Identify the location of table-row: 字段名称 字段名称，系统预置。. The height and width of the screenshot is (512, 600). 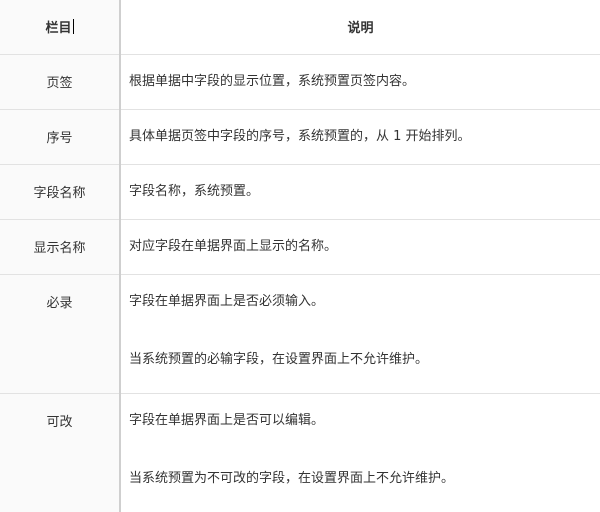
(300, 192).